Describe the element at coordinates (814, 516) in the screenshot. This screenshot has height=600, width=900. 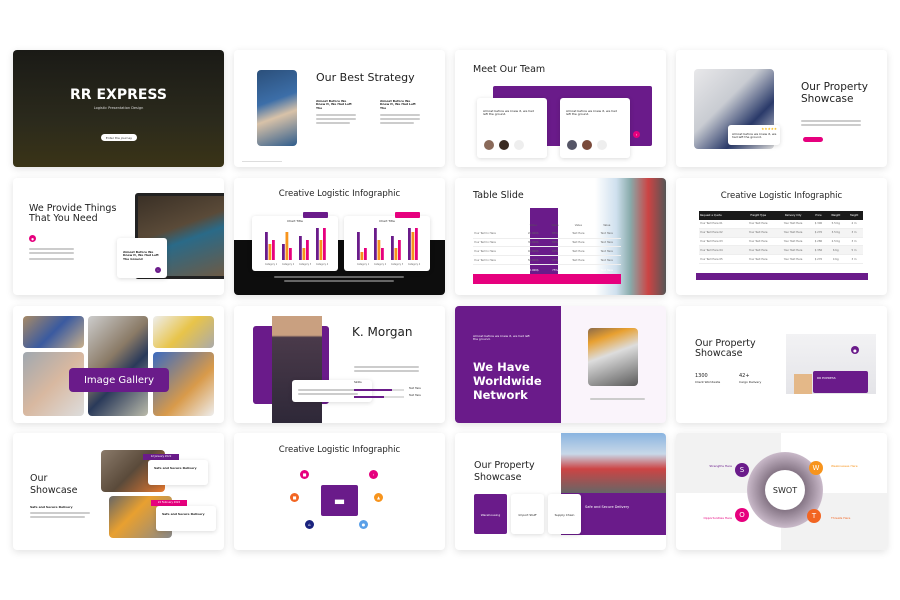
I see `threats-badge: T` at that location.